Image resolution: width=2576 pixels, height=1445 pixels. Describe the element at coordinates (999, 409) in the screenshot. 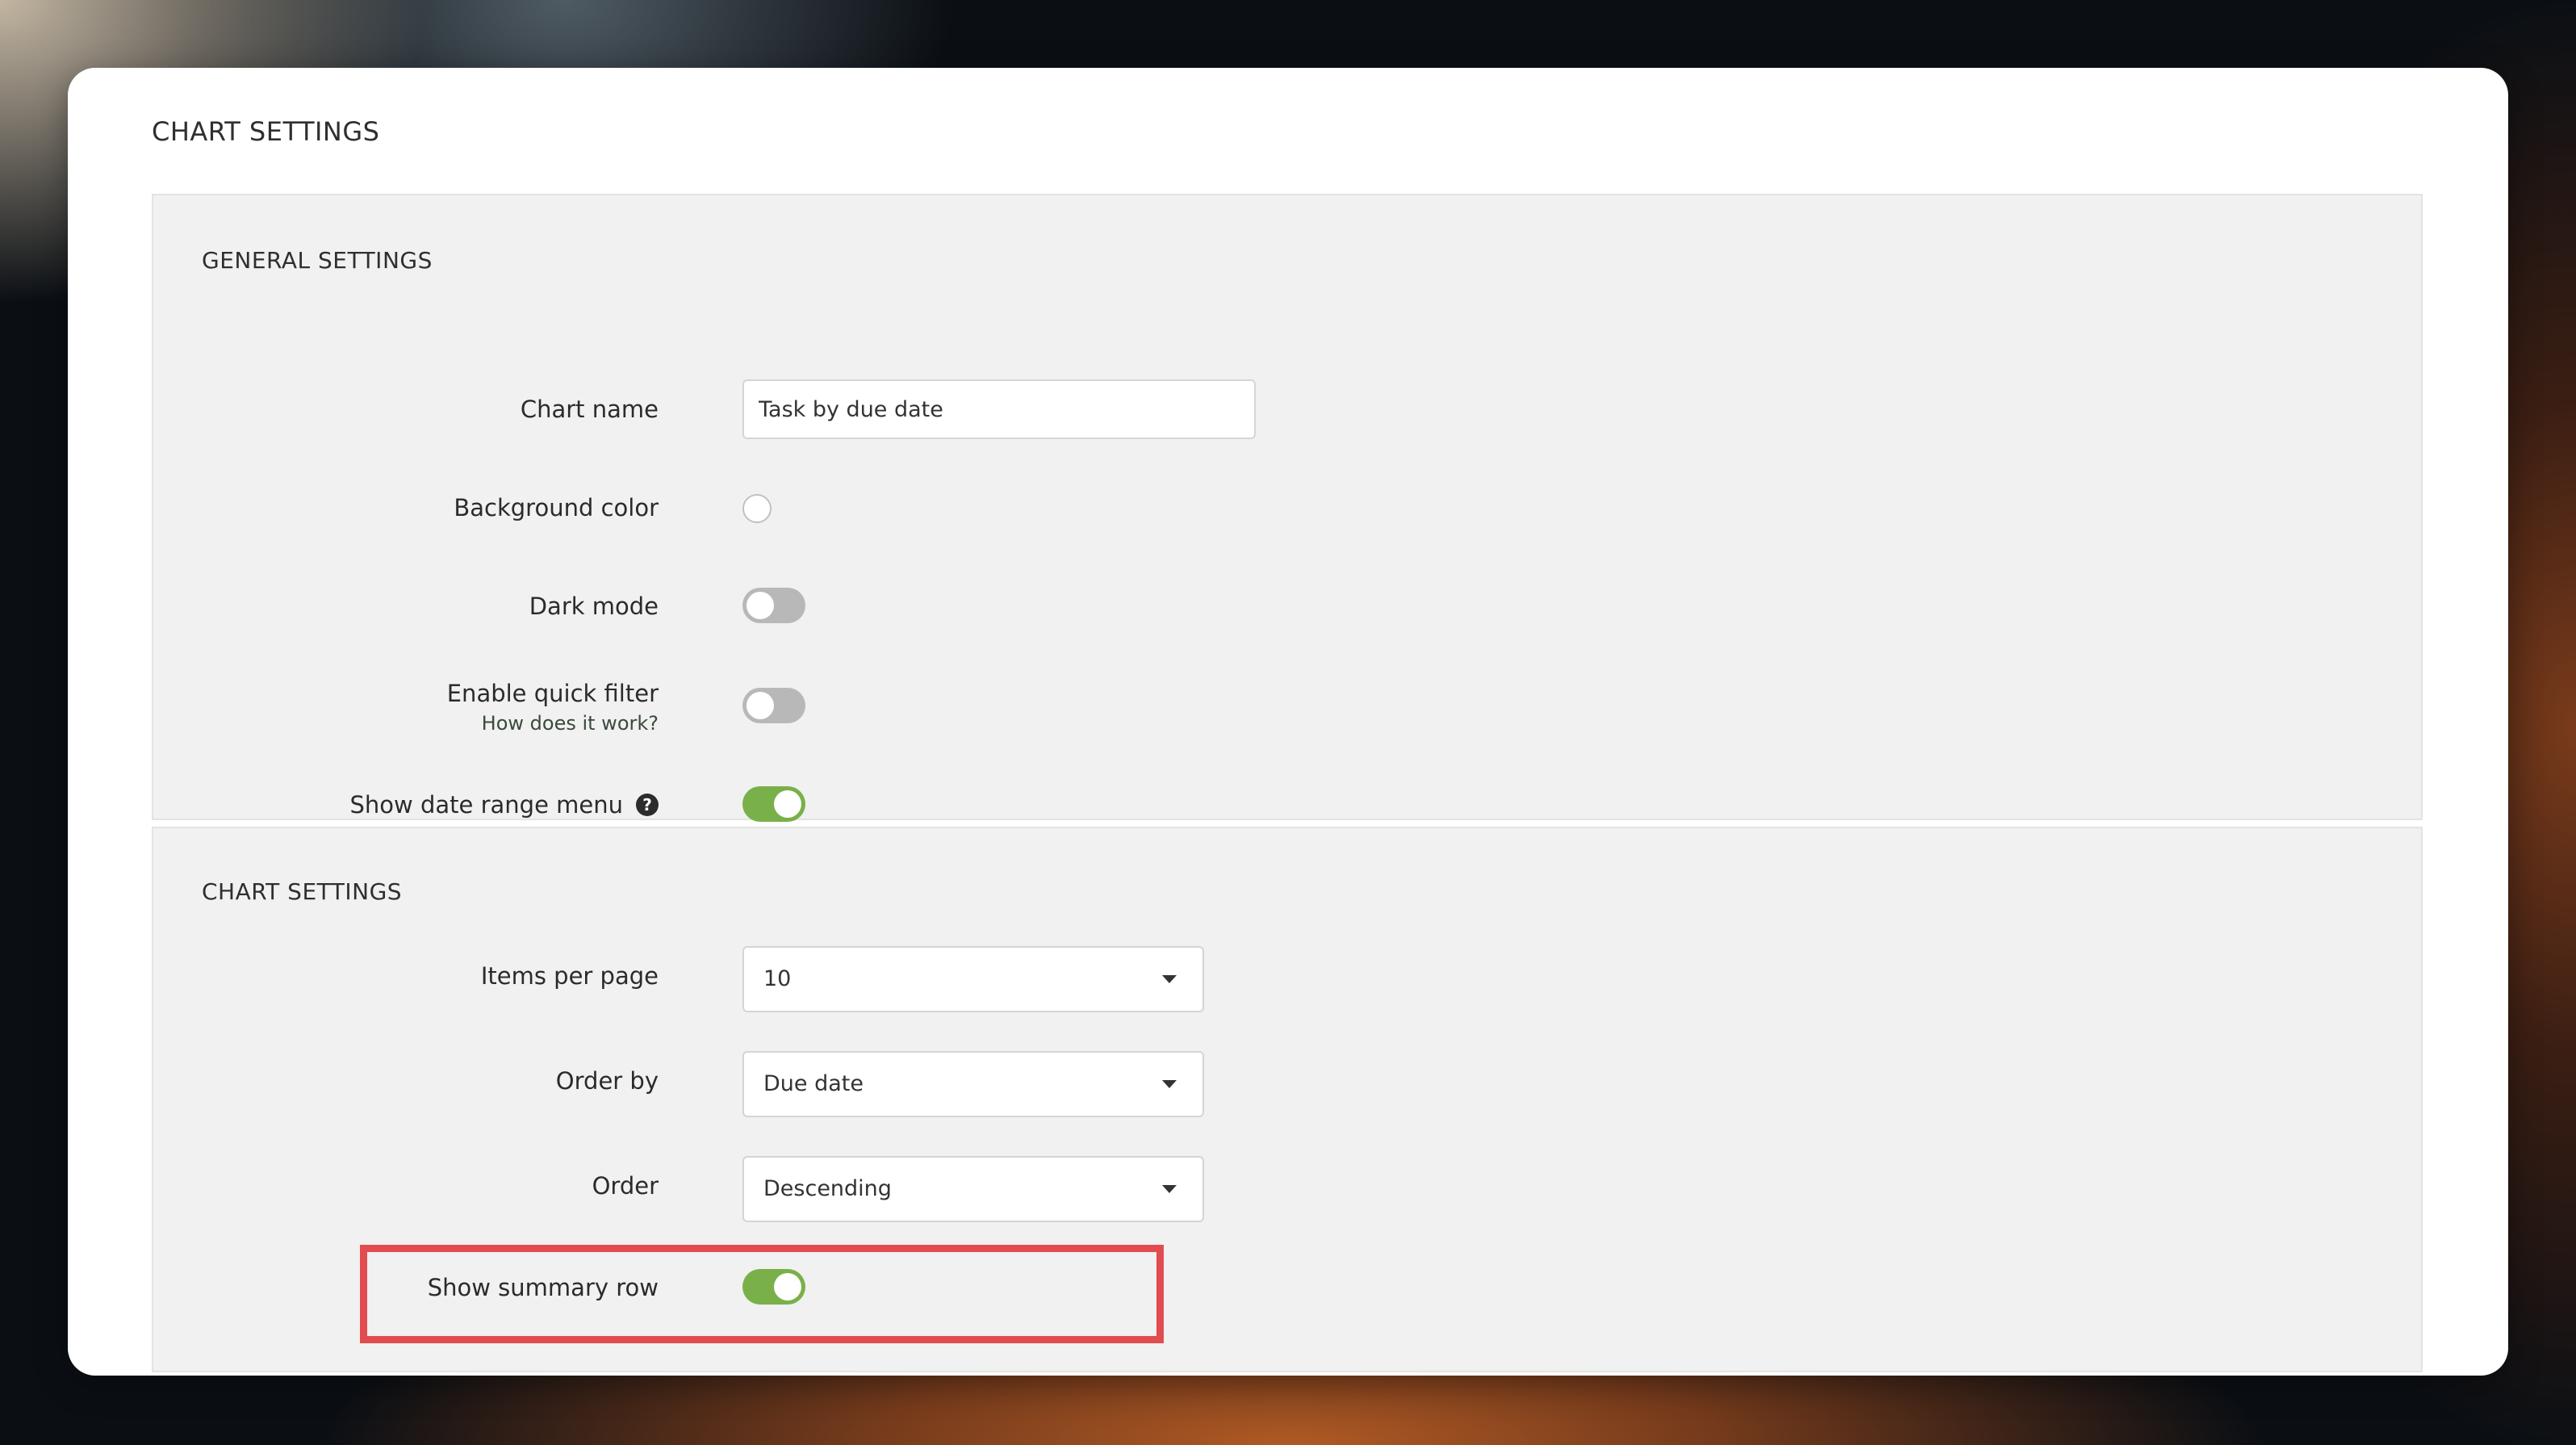

I see `chart-name-input` at that location.